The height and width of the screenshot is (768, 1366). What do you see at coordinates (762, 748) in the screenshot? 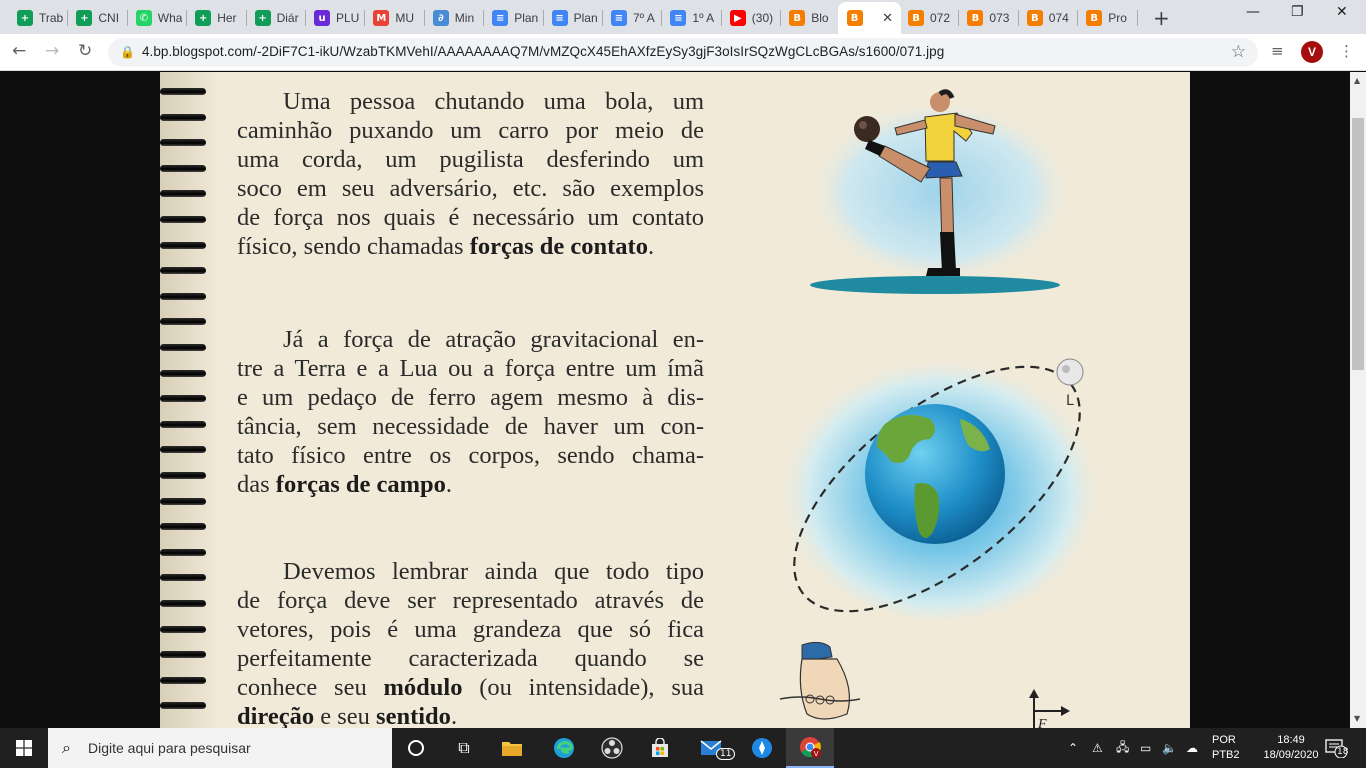
I see `browser-app-button` at bounding box center [762, 748].